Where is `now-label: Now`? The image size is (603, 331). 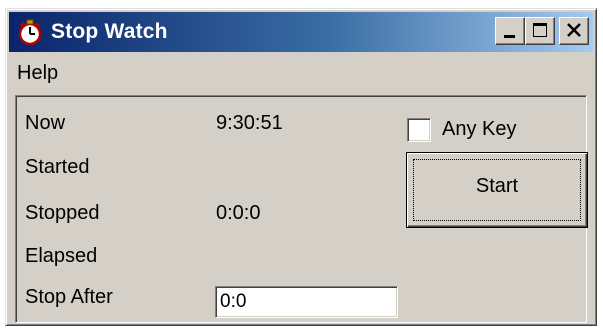
now-label: Now is located at coordinates (45, 123).